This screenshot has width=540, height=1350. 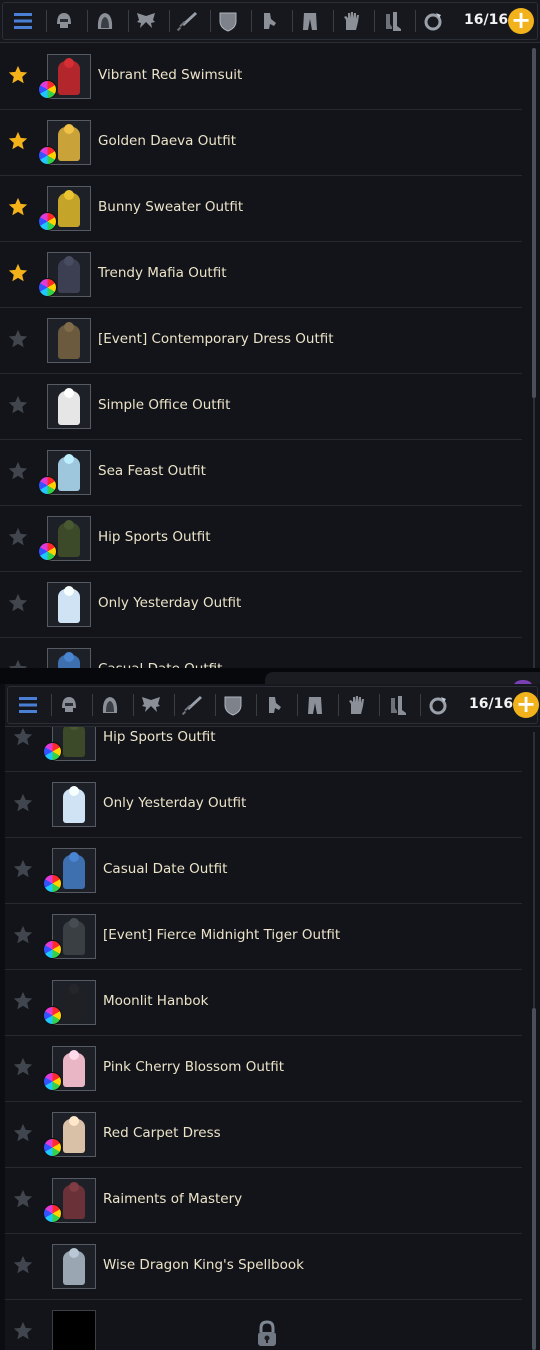 What do you see at coordinates (162, 1133) in the screenshot?
I see `outfit-name: Red Carpet Dress` at bounding box center [162, 1133].